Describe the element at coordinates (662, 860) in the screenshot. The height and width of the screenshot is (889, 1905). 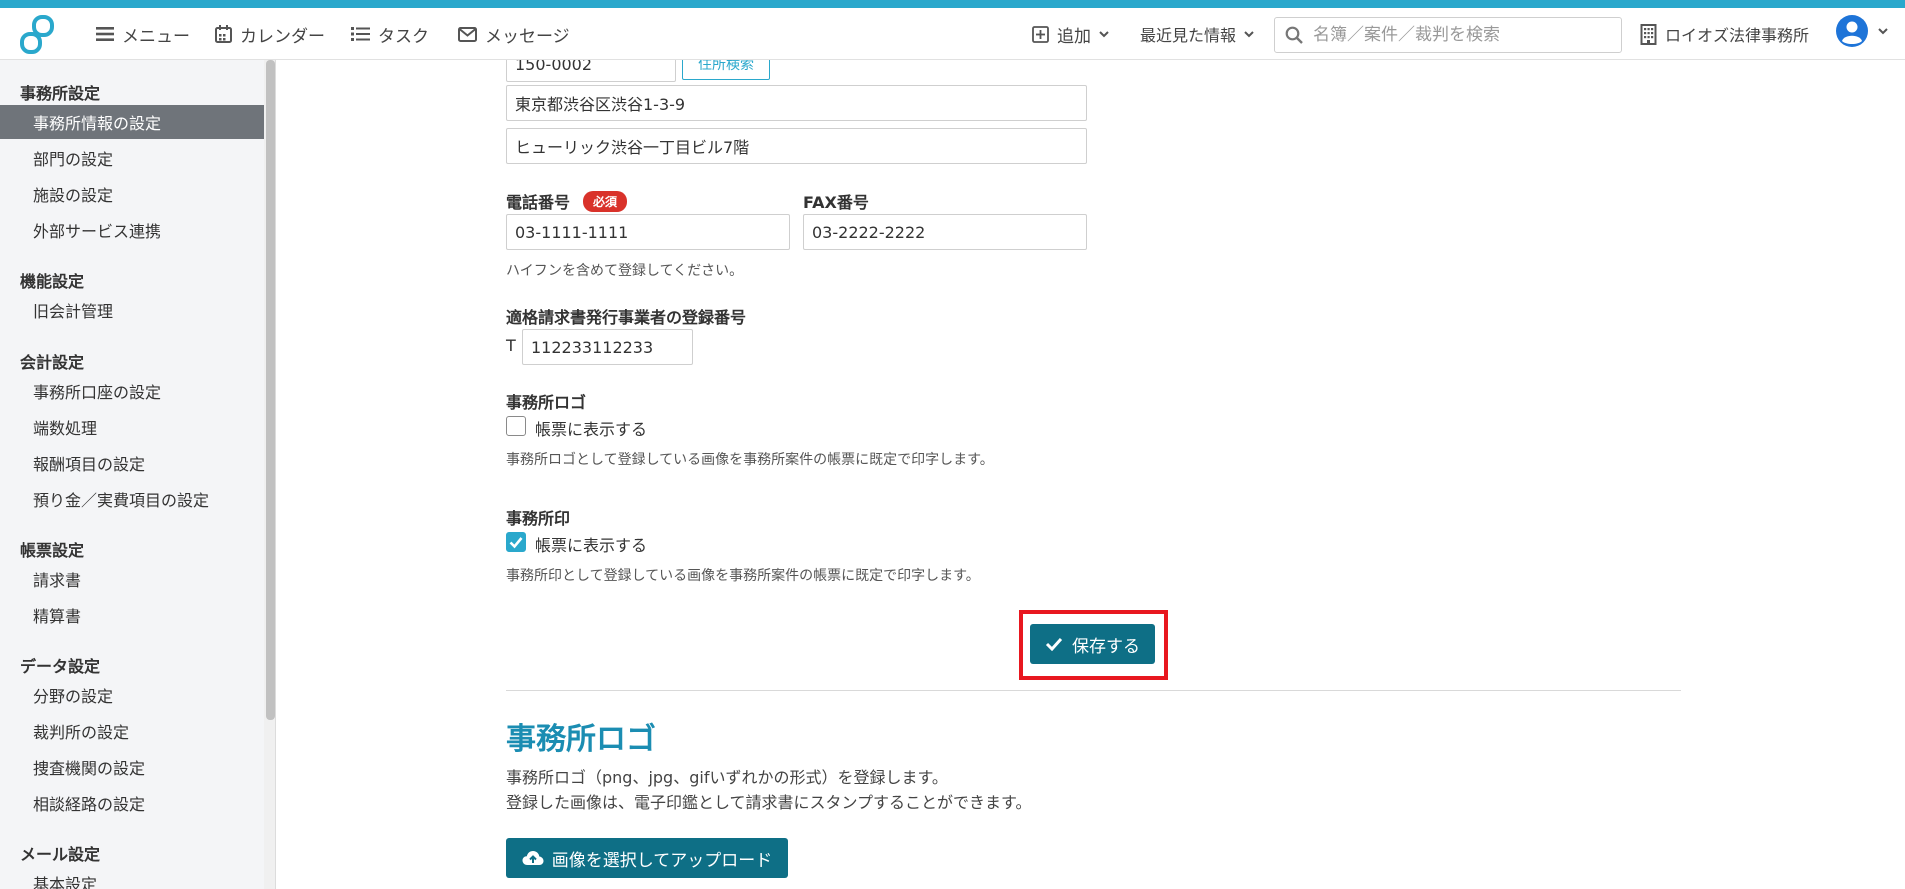
I see `upload-button-label: 画像を選択してアップロード` at that location.